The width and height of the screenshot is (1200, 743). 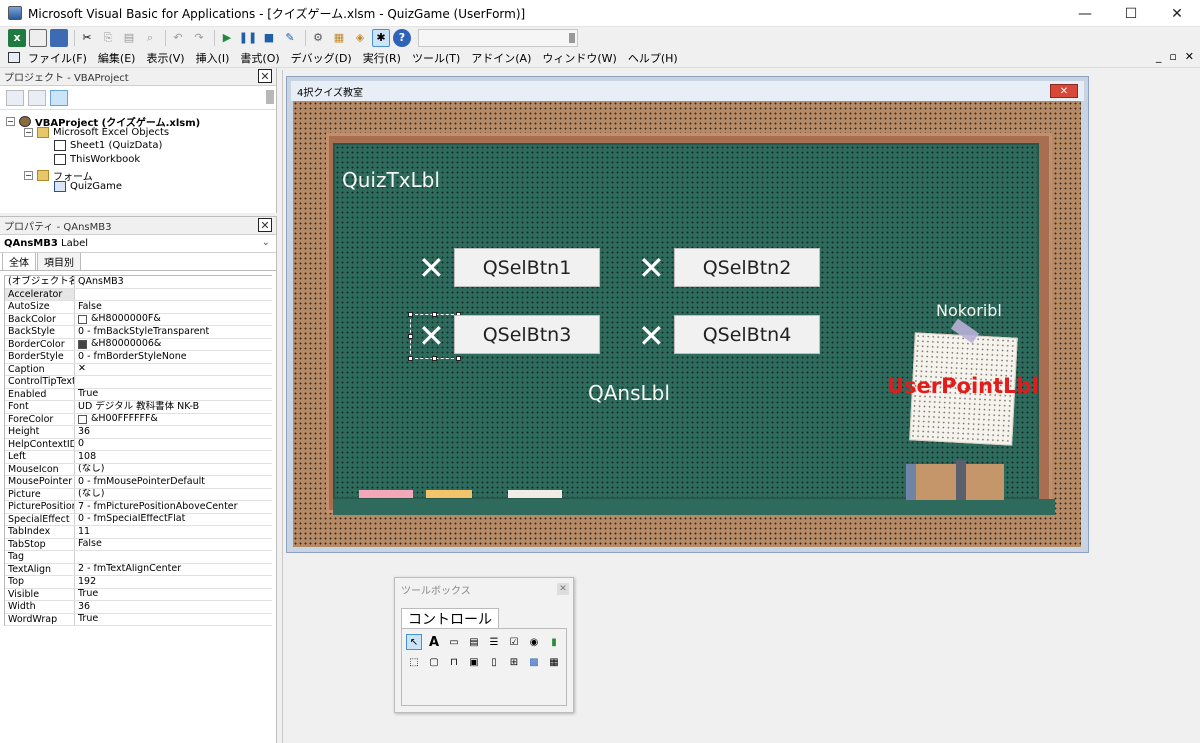 What do you see at coordinates (969, 310) in the screenshot?
I see `remaining-label: Nokoribl` at bounding box center [969, 310].